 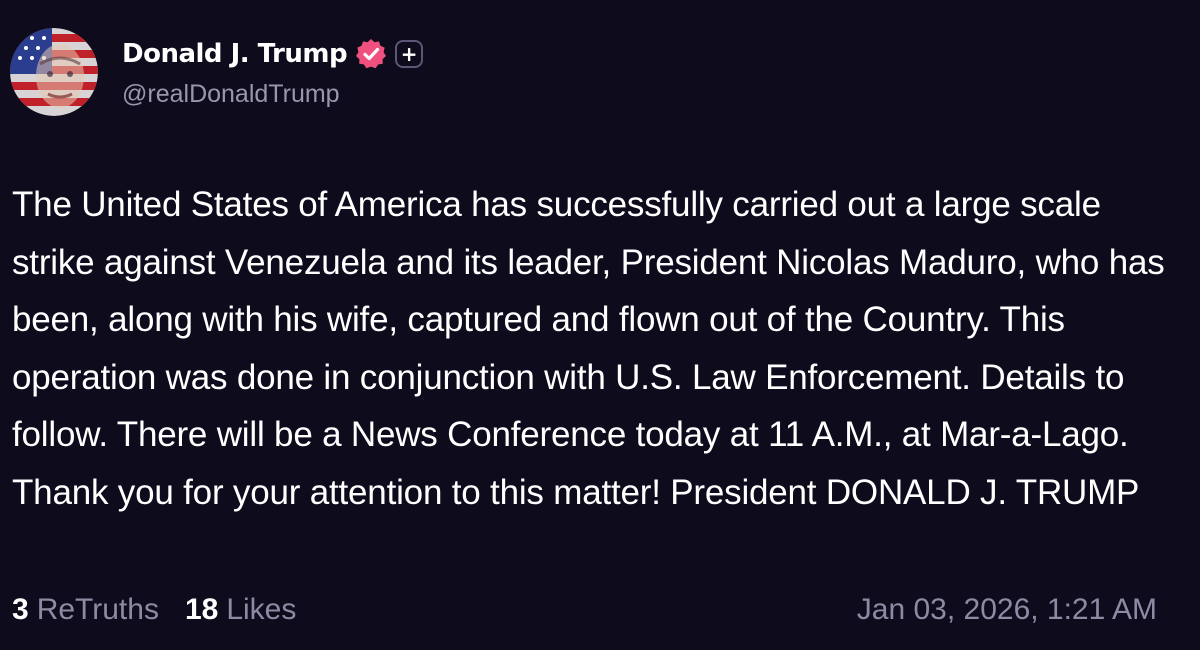 I want to click on post-timestamp: Jan 03, 2026, 1:21 AM, so click(x=1007, y=610).